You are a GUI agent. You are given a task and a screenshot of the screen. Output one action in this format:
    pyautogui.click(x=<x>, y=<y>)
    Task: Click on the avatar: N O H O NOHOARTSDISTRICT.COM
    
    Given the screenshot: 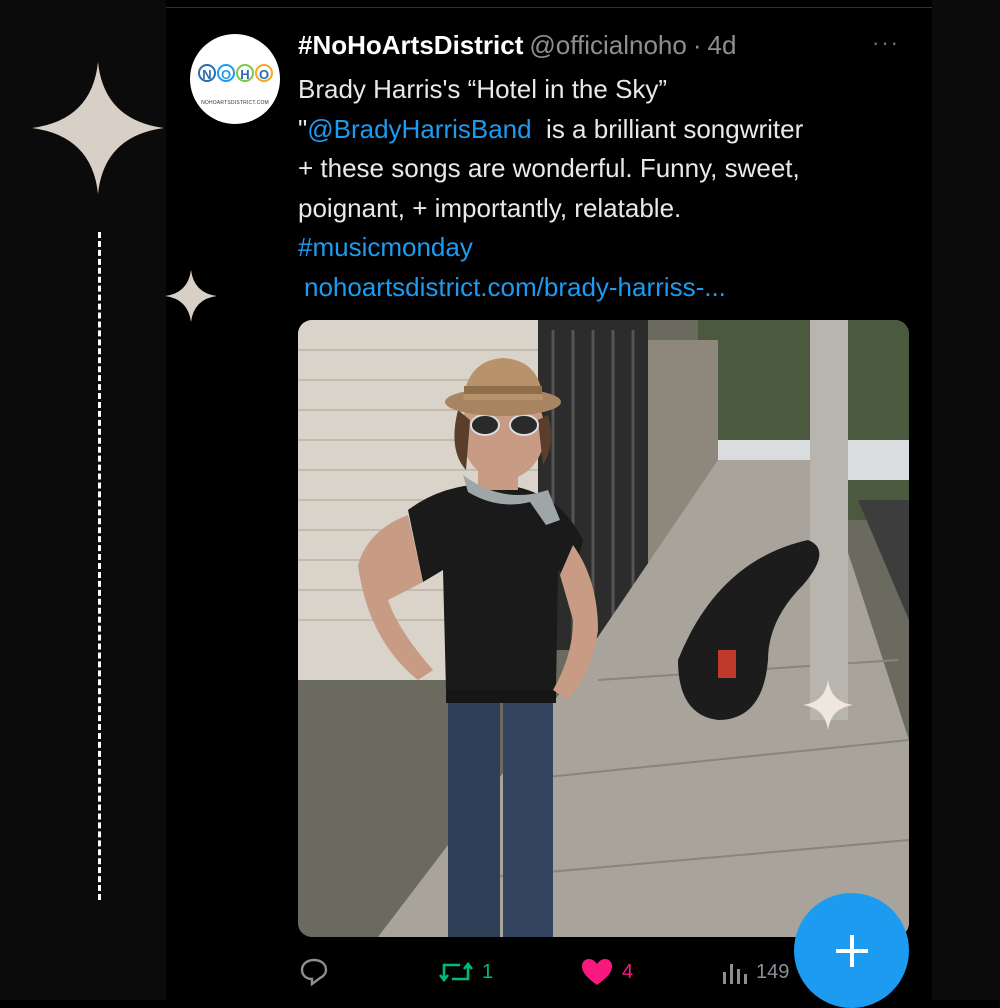 What is the action you would take?
    pyautogui.click(x=235, y=79)
    